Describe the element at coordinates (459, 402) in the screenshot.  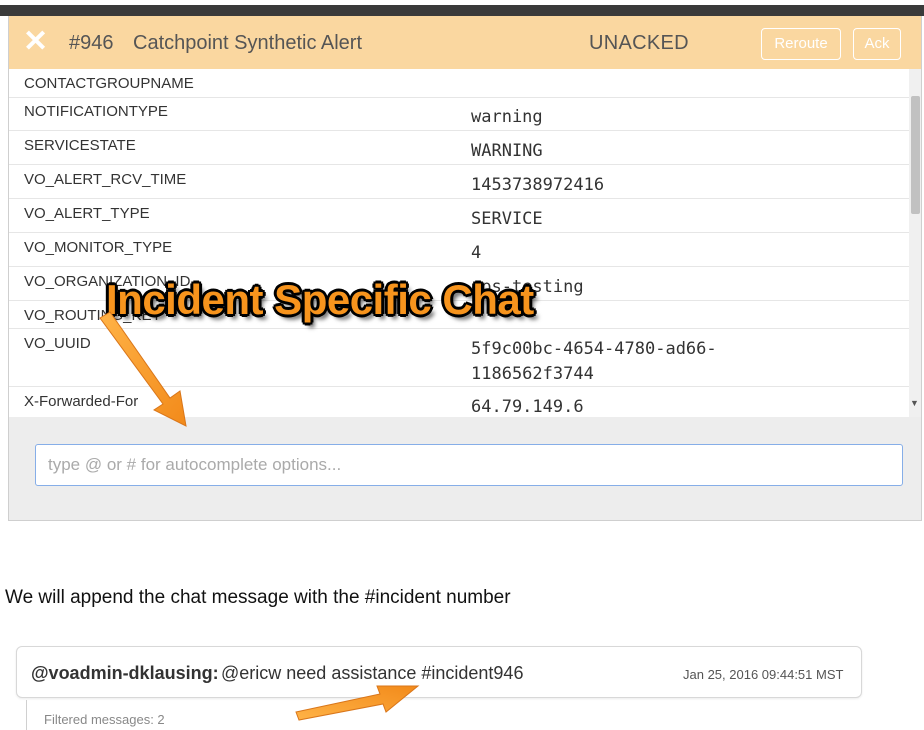
I see `table-row: X-Forwarded-For 64.79.149.6` at that location.